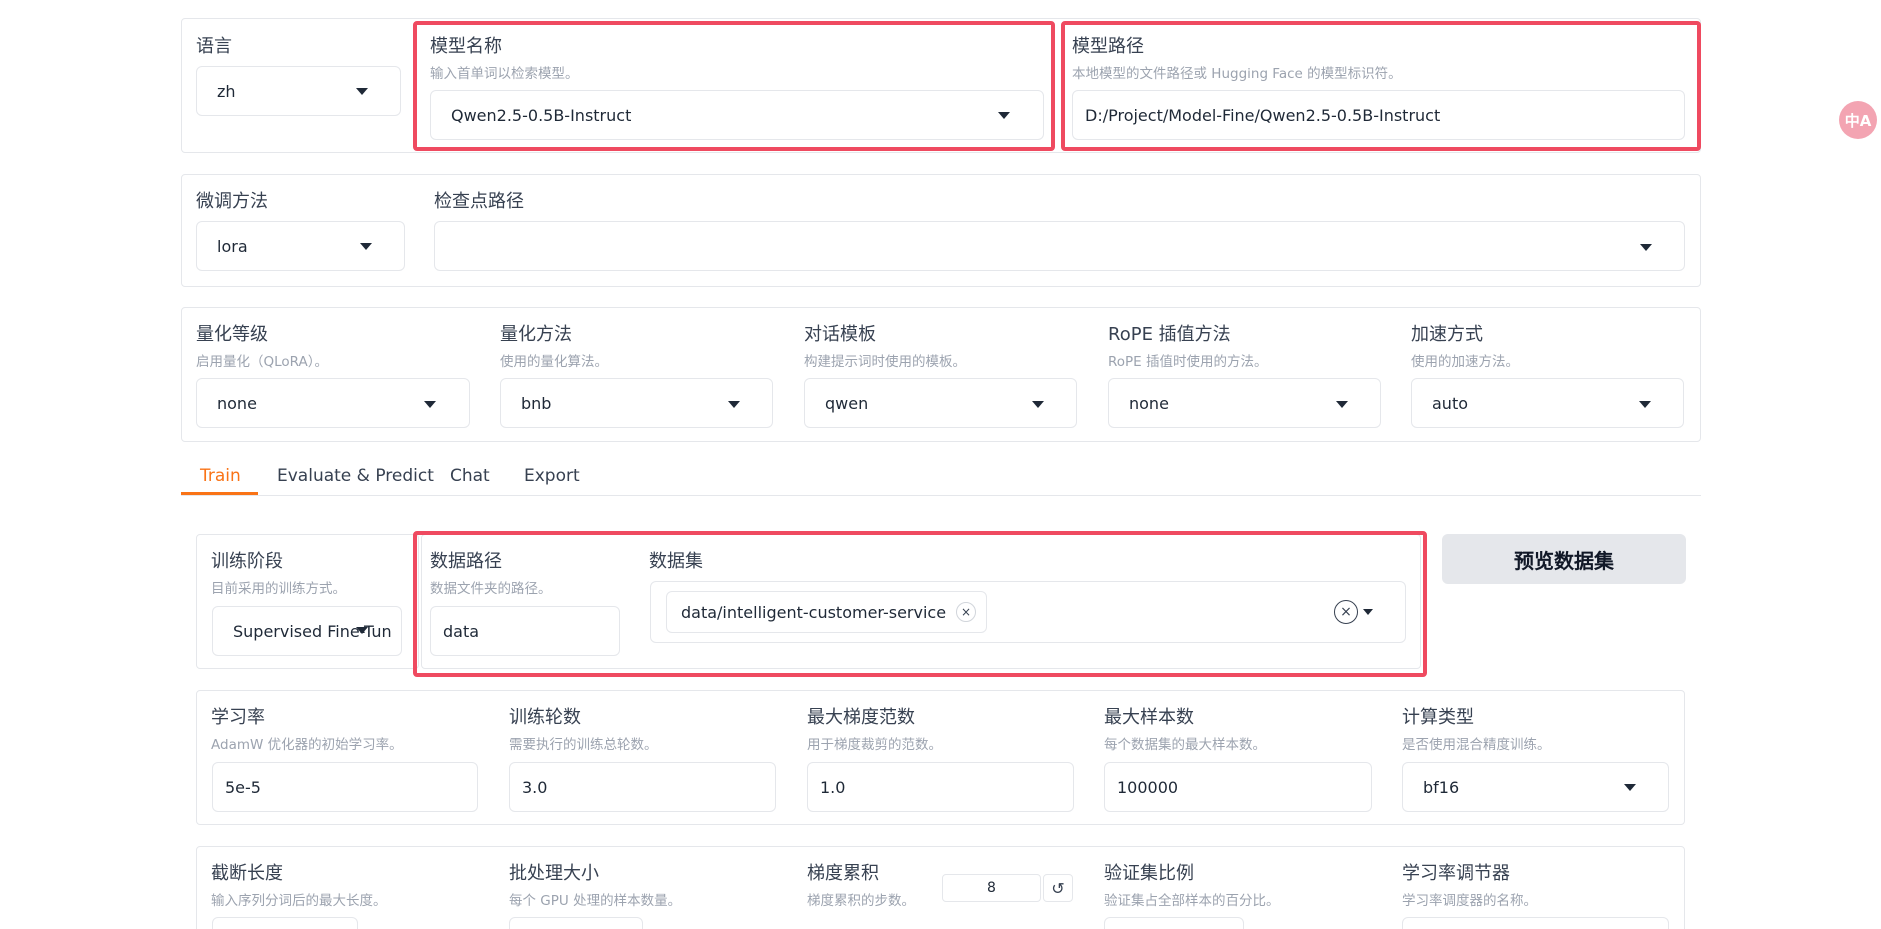 This screenshot has height=929, width=1881. What do you see at coordinates (1148, 787) in the screenshot?
I see `max-samples-value: 100000` at bounding box center [1148, 787].